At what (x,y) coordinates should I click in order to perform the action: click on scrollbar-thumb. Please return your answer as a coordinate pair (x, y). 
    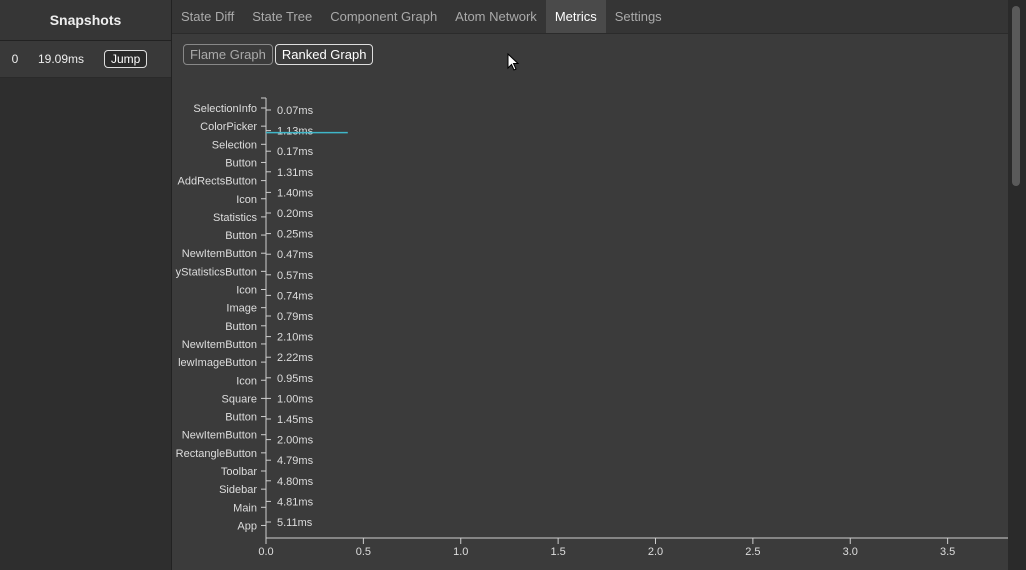
    Looking at the image, I should click on (1016, 96).